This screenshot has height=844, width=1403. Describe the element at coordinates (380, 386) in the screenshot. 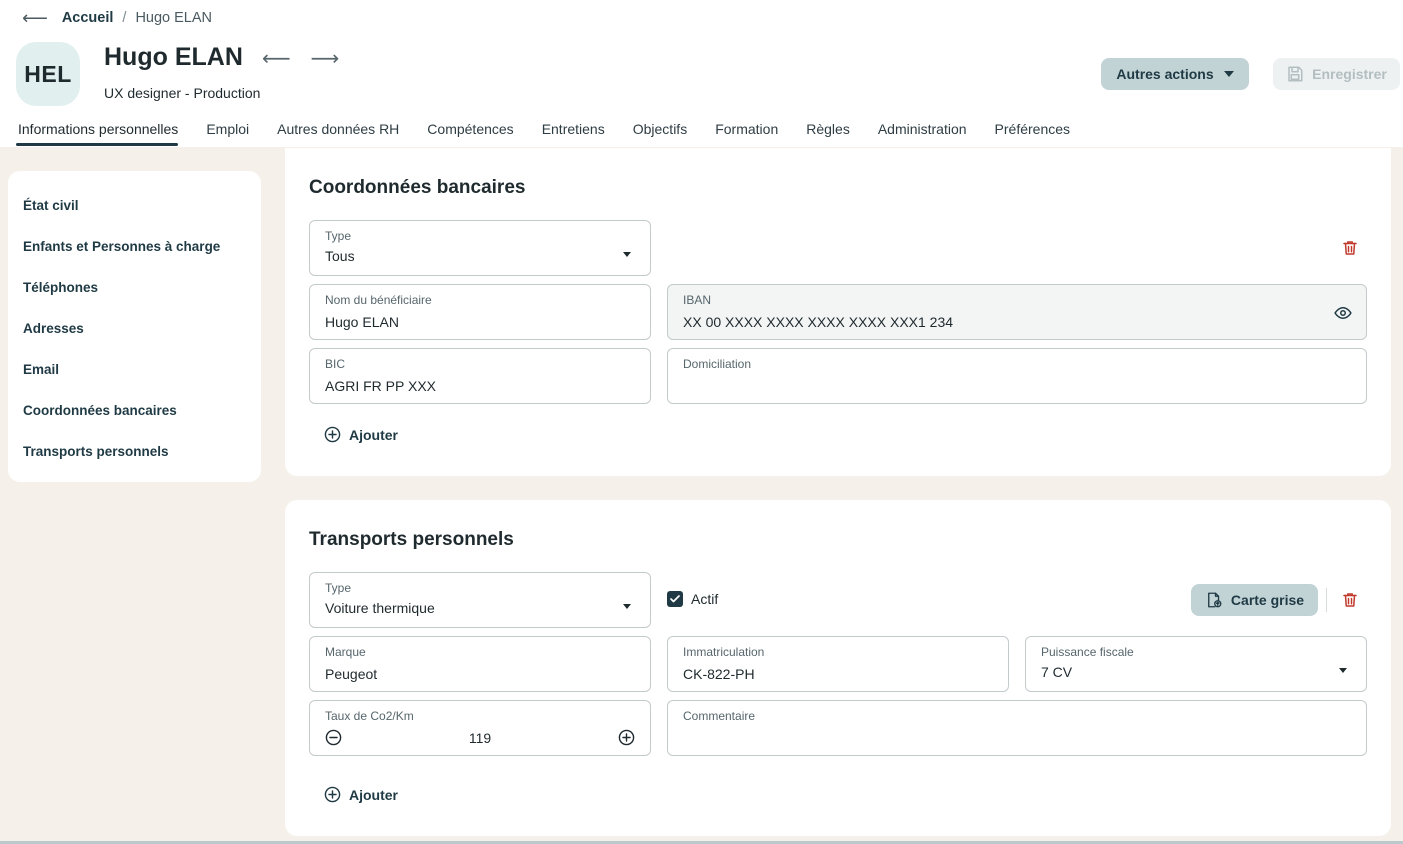

I see `bic-value: AGRI FR PP XXX` at that location.